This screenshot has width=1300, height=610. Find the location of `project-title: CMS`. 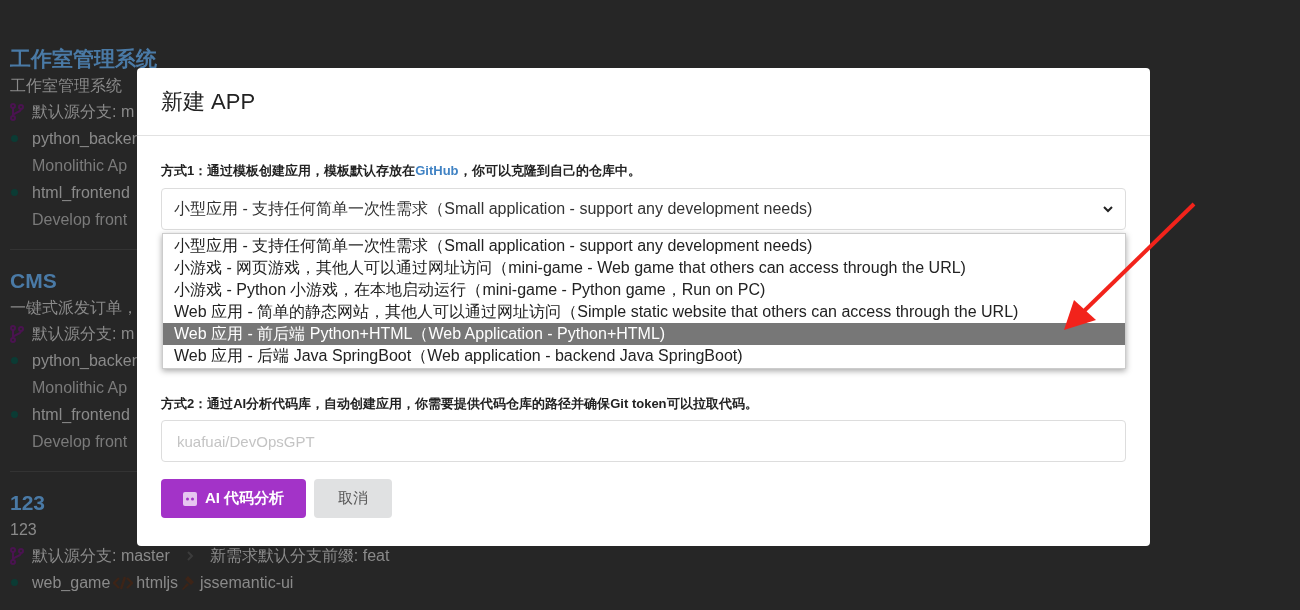

project-title: CMS is located at coordinates (33, 281).